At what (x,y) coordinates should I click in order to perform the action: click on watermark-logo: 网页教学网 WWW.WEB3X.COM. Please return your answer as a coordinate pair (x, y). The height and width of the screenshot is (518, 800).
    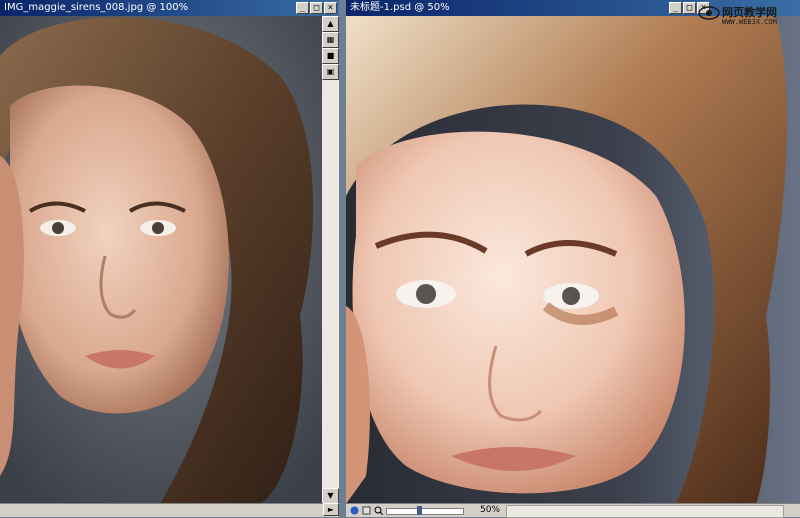
    Looking at the image, I should click on (746, 18).